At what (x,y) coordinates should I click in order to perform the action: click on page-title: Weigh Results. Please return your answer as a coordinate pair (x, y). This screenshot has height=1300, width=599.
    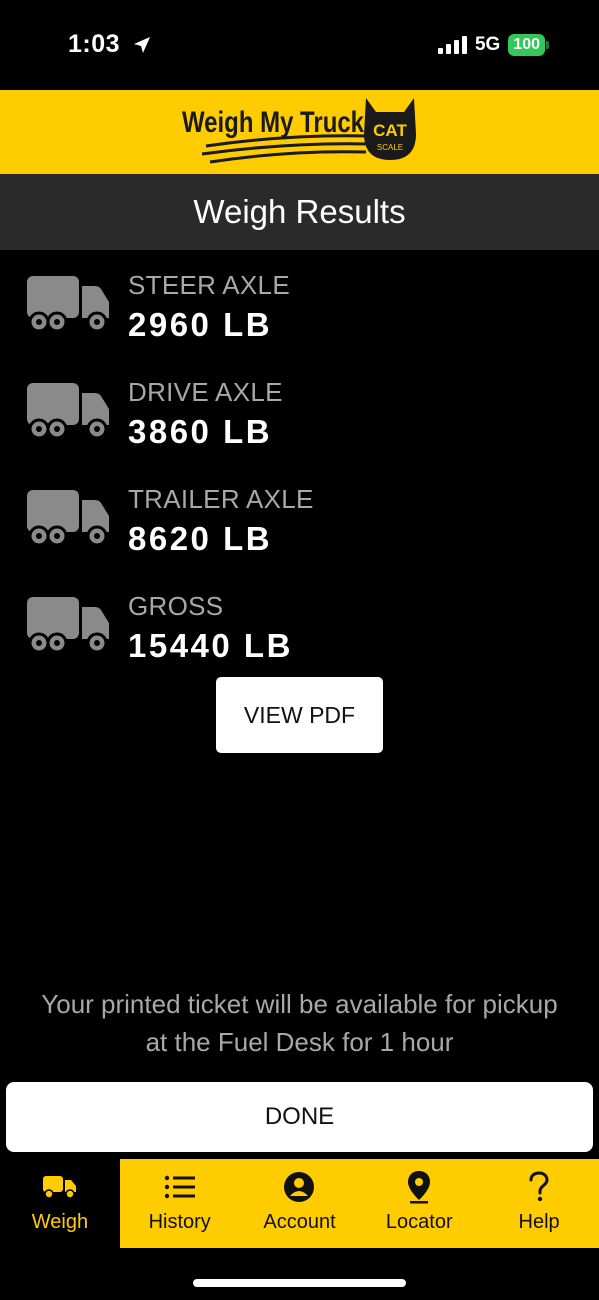
    Looking at the image, I should click on (299, 211).